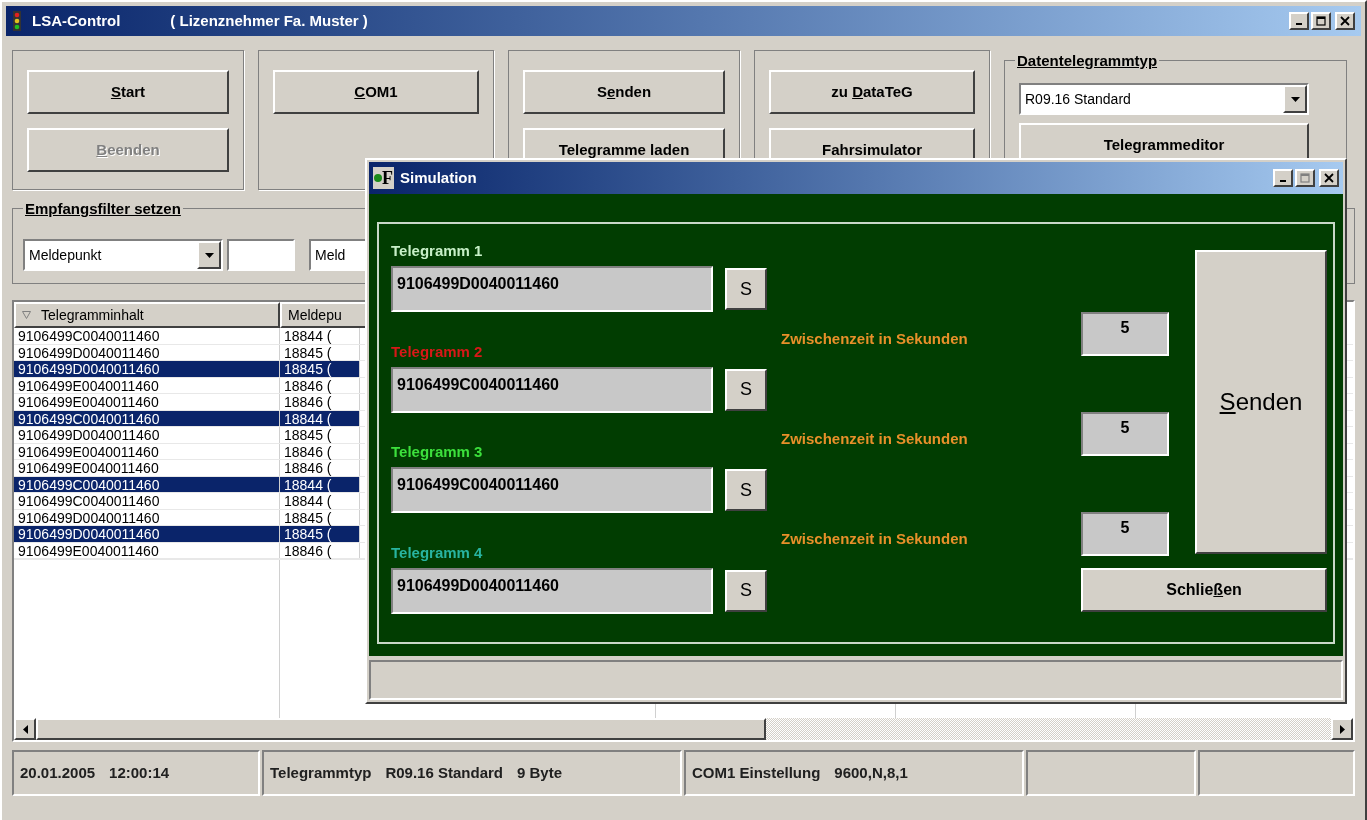 This screenshot has width=1367, height=820. Describe the element at coordinates (437, 552) in the screenshot. I see `telegram-label: Telegramm 4` at that location.